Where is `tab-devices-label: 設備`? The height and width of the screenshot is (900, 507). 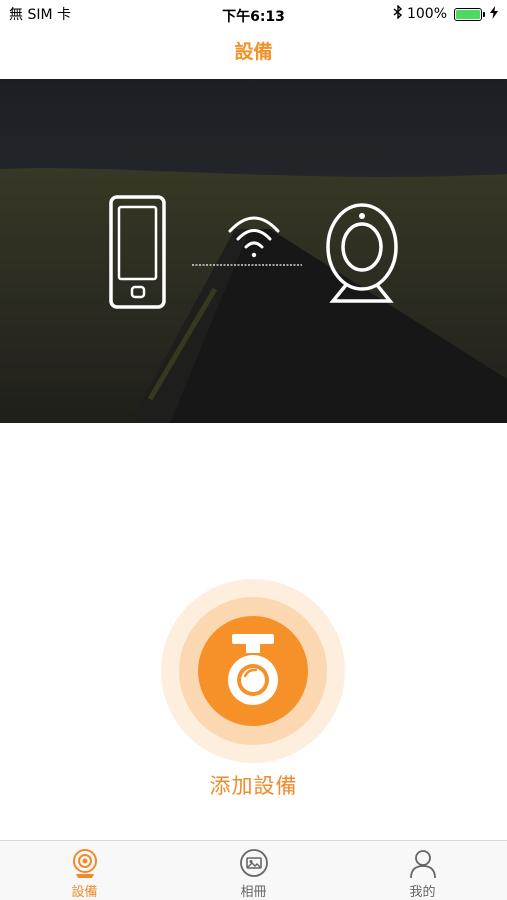 tab-devices-label: 設備 is located at coordinates (84, 892).